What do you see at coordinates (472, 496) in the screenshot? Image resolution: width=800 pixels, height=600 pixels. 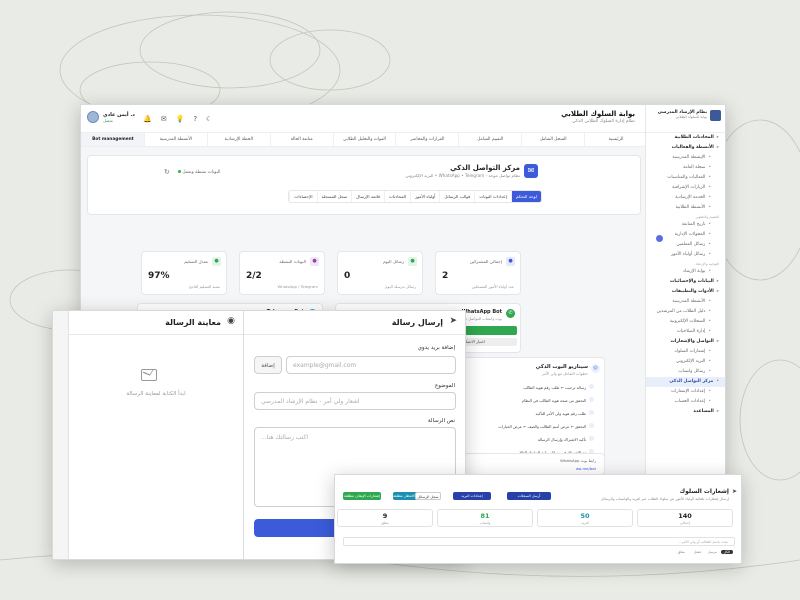 I see `action-button-3: إعدادات البريد` at bounding box center [472, 496].